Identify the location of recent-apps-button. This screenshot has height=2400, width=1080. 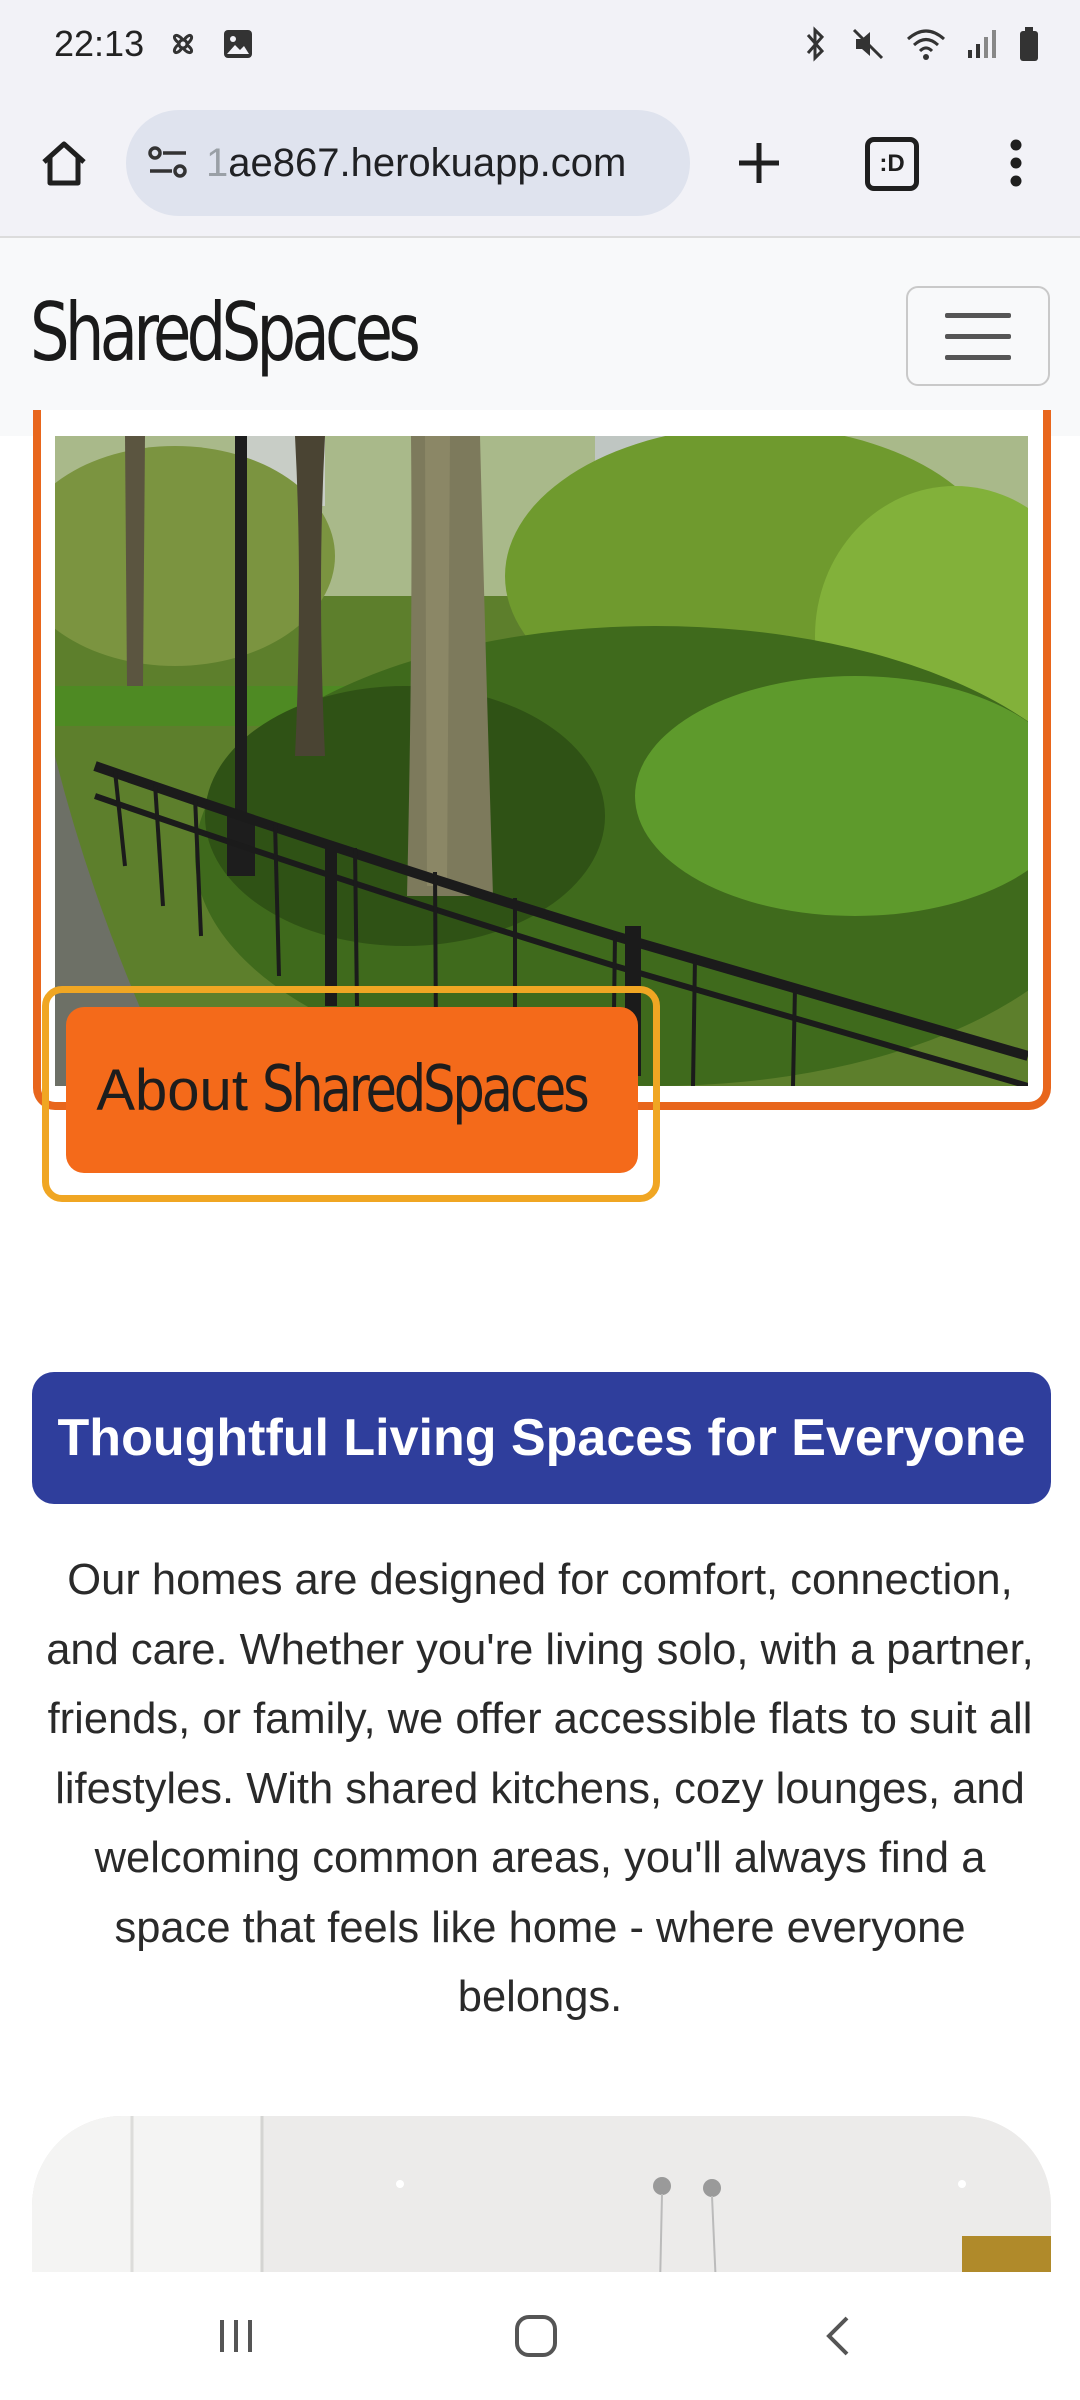
(236, 2336).